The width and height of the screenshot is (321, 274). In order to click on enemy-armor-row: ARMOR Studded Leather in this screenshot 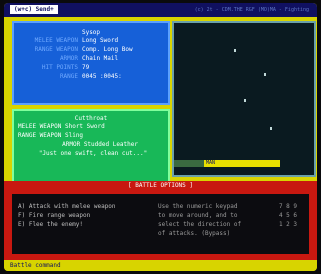, I will do `click(91, 144)`.